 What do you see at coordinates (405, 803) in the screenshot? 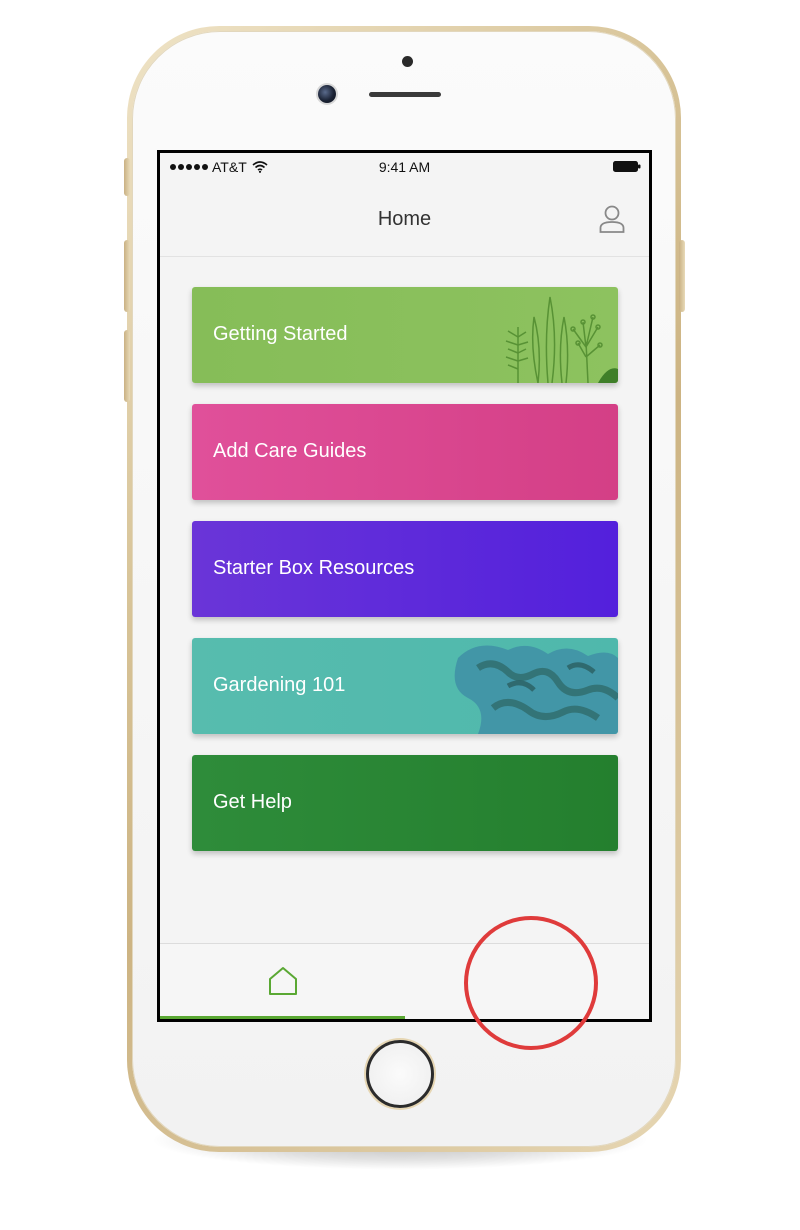
I see `get-help-card: Get Help` at bounding box center [405, 803].